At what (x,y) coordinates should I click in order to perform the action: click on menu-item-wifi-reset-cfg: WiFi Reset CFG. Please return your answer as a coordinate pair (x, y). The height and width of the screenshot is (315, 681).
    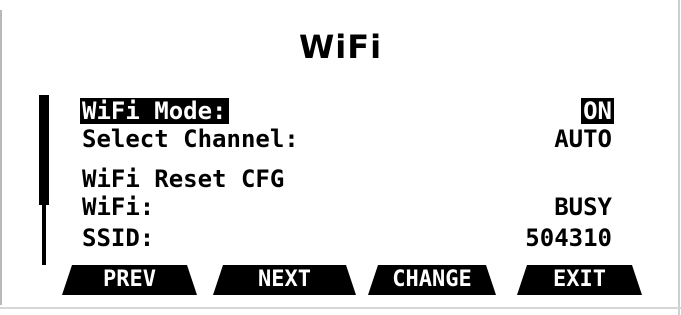
    Looking at the image, I should click on (347, 179).